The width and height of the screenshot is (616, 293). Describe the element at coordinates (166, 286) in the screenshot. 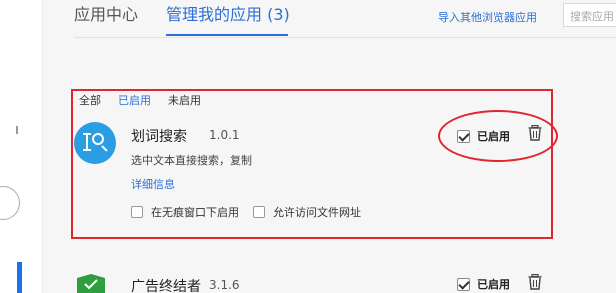

I see `extension-name: 广告终结者` at that location.